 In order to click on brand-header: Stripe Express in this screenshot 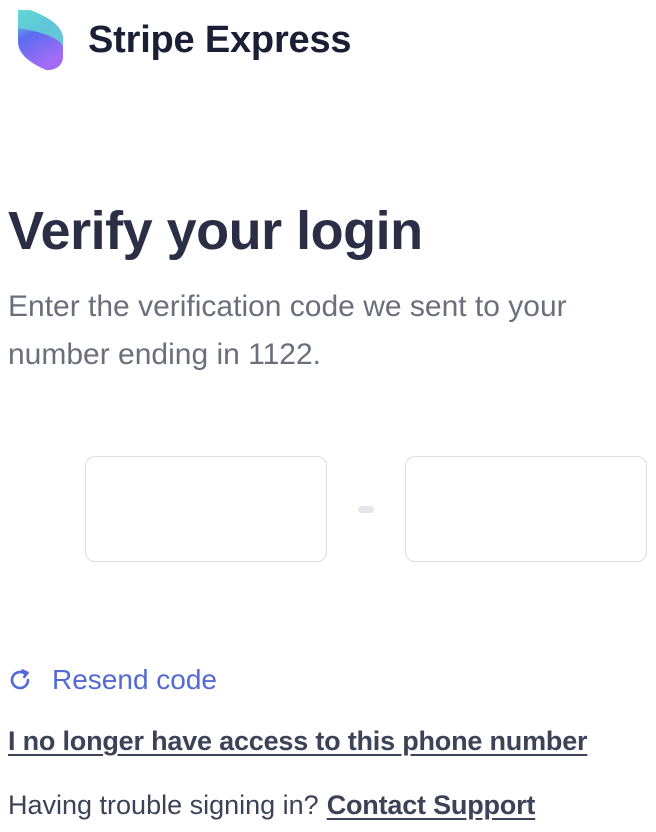, I will do `click(184, 40)`.